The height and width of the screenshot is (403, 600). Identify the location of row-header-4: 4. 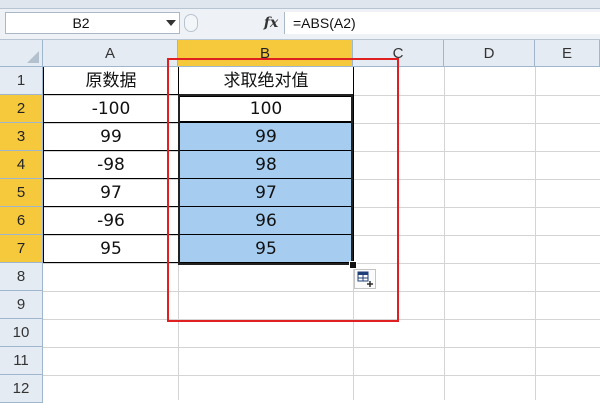
(21, 165).